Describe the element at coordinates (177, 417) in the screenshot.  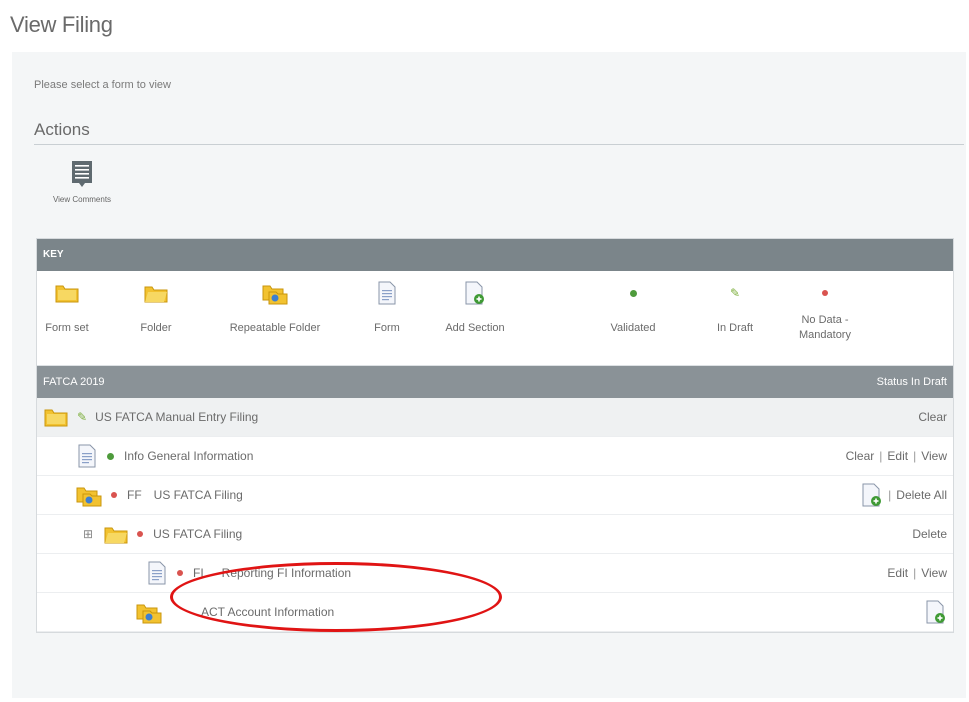
I see `row-name: US FATCA Manual Entry Filing` at that location.